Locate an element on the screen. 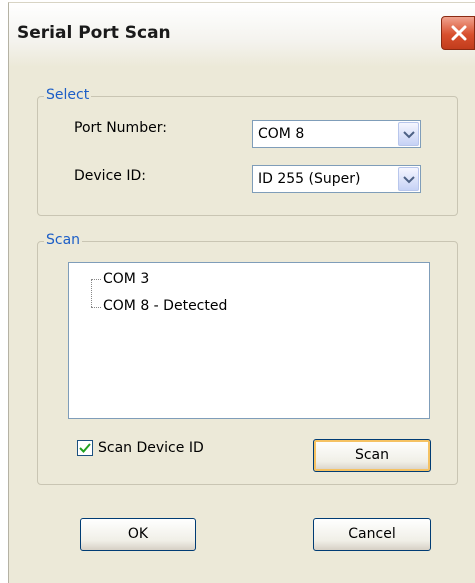 This screenshot has width=475, height=583. tree-item-com8: COM 8 - Detected is located at coordinates (165, 306).